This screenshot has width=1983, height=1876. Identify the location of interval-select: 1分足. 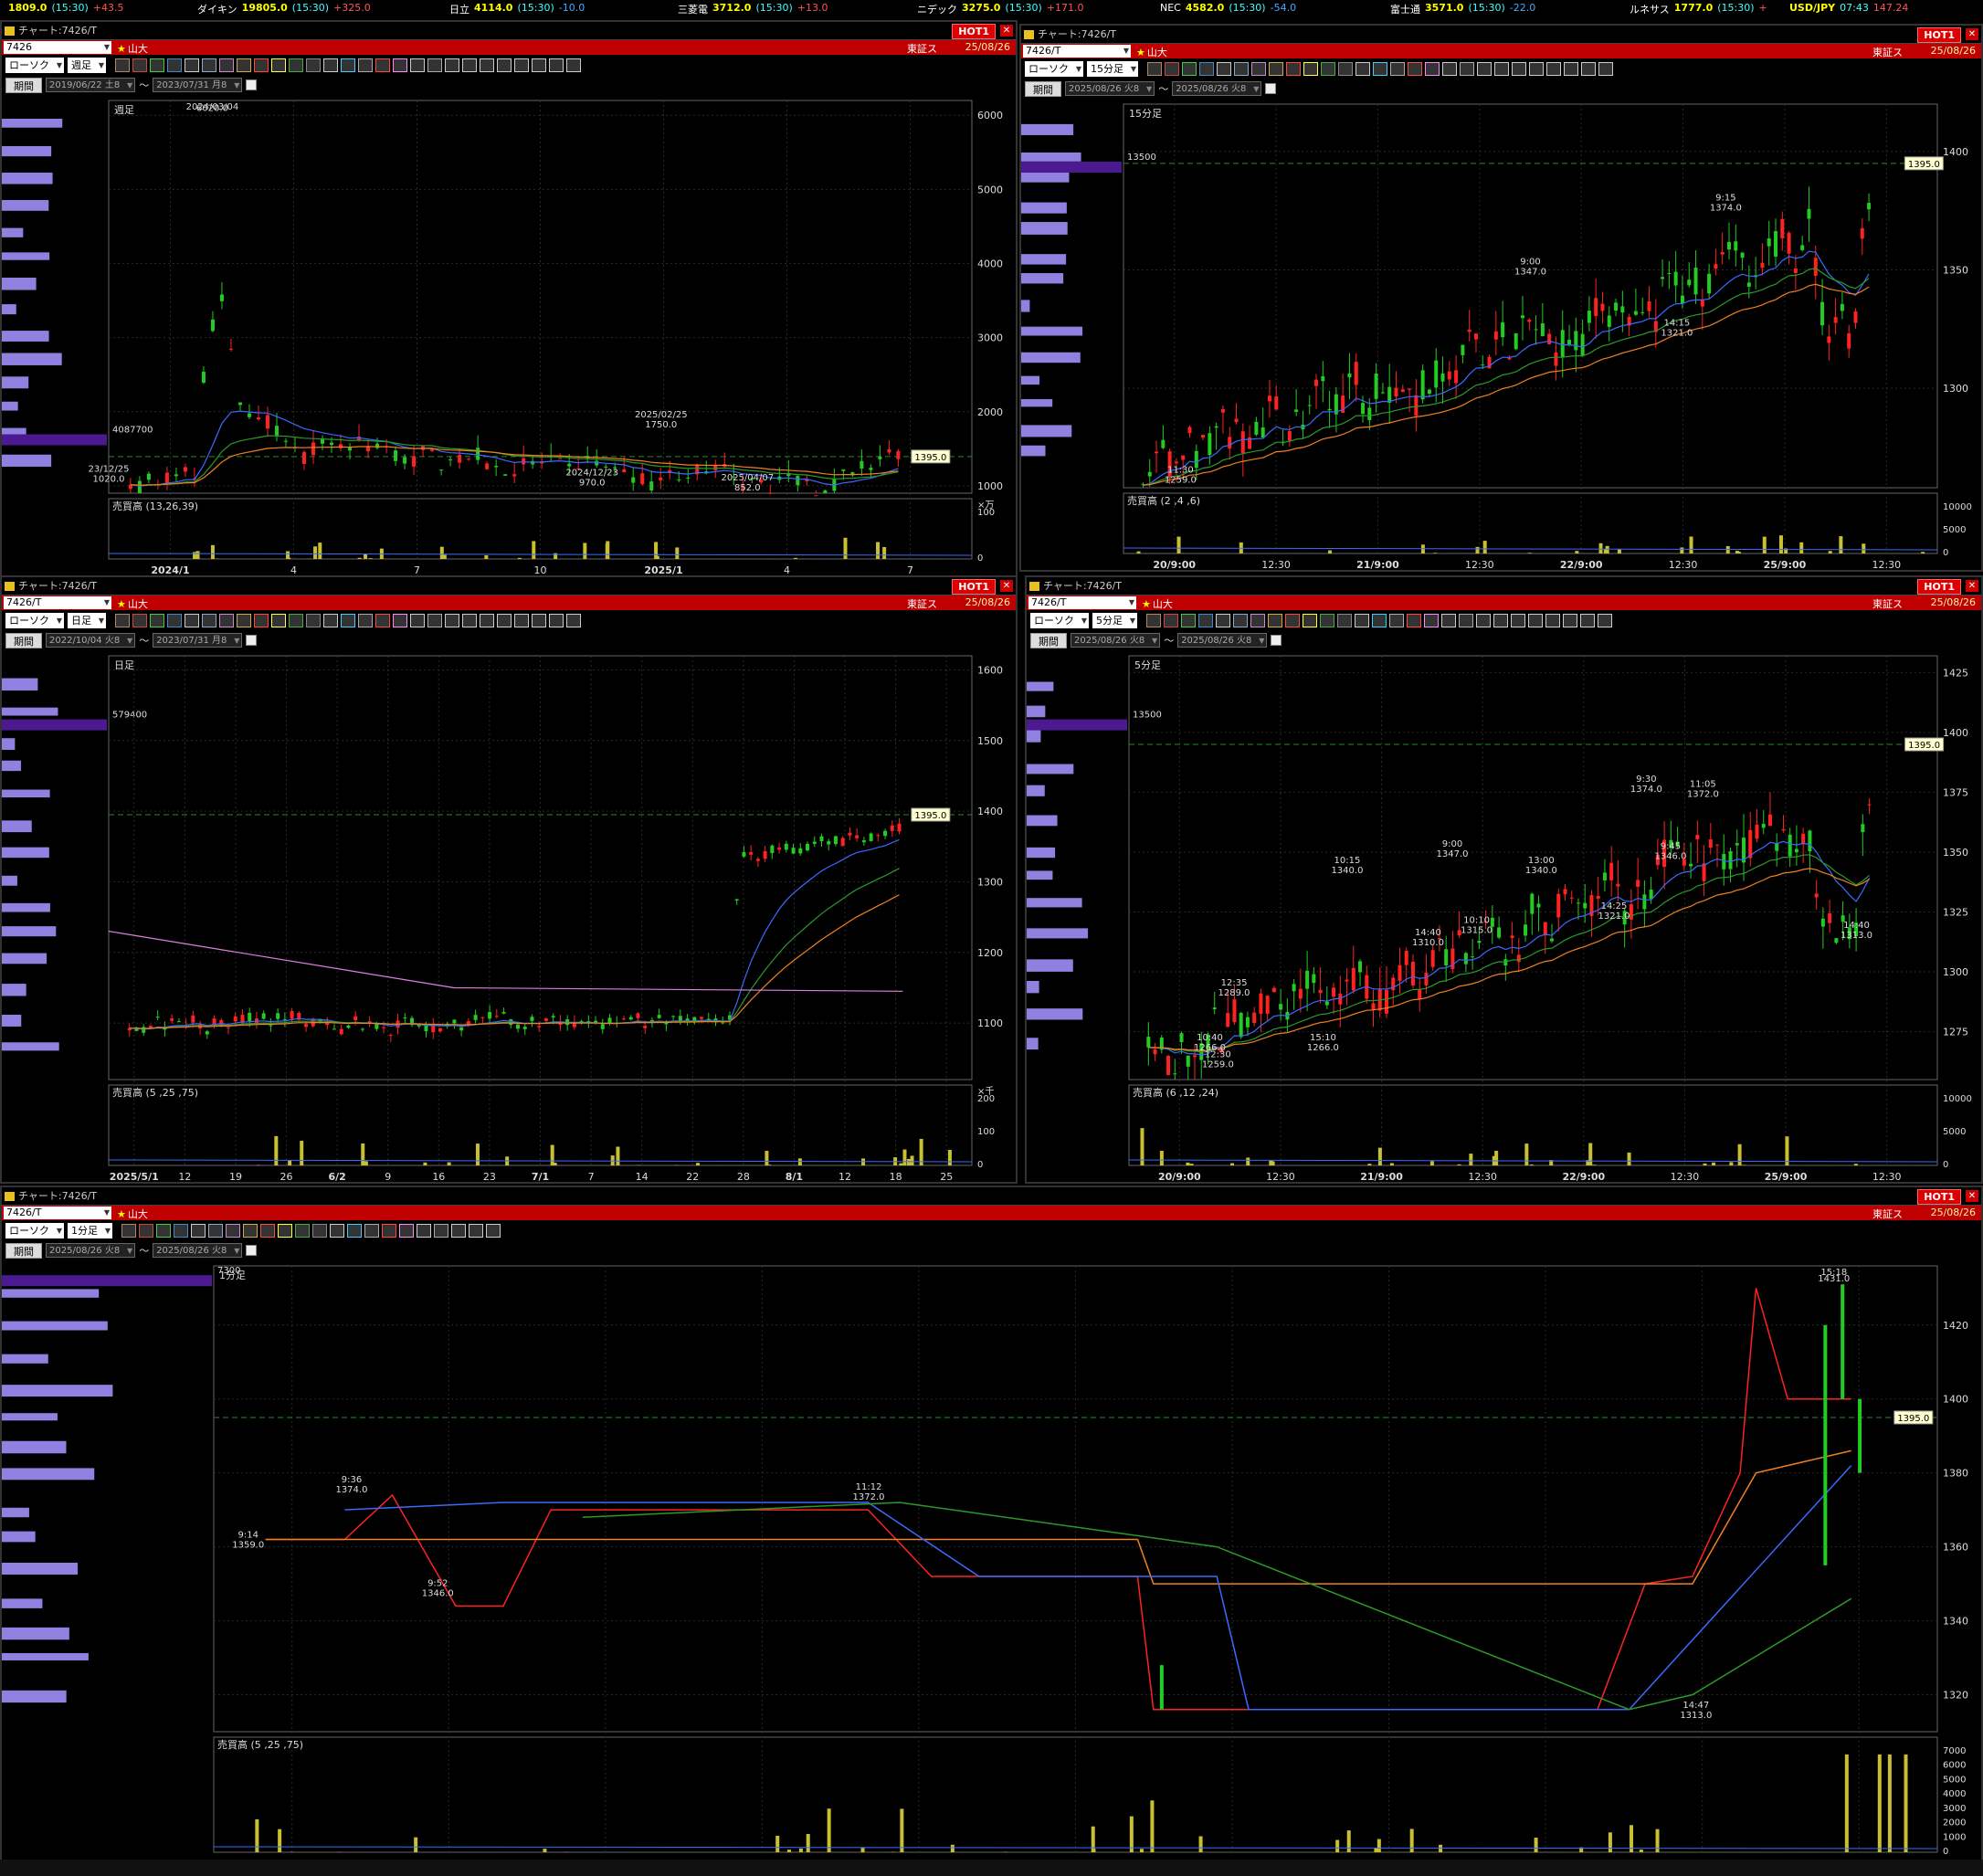
(90, 1230).